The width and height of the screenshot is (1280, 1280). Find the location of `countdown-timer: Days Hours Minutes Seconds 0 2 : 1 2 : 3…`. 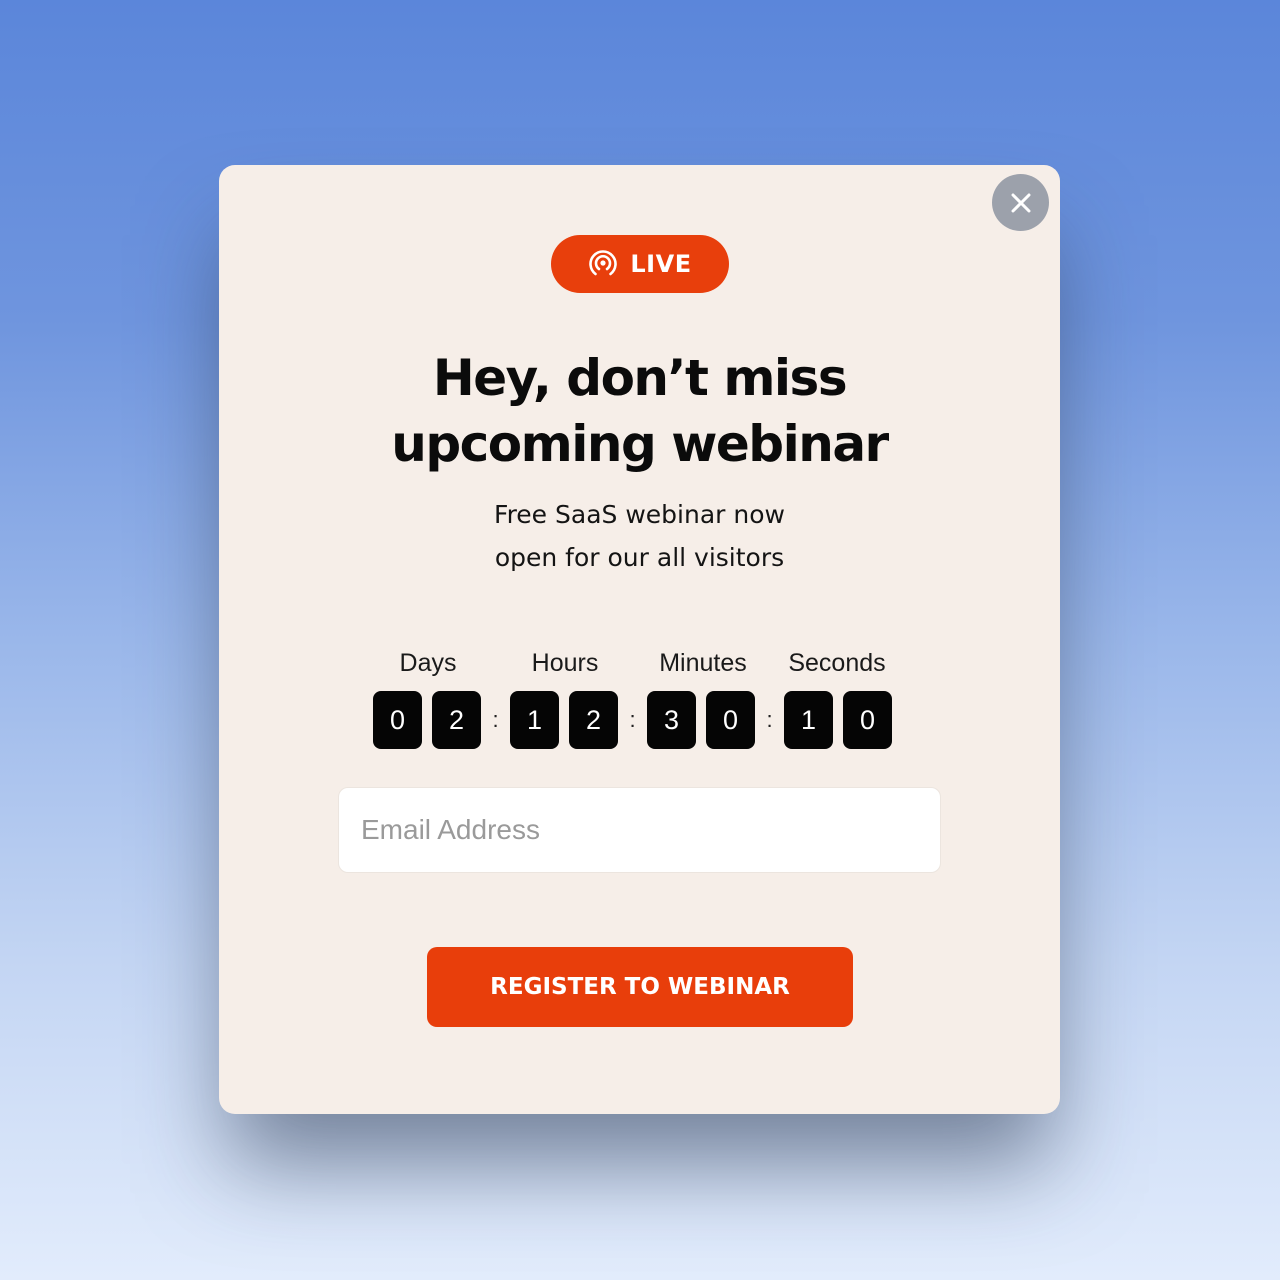

countdown-timer: Days Hours Minutes Seconds 0 2 : 1 2 : 3… is located at coordinates (634, 699).